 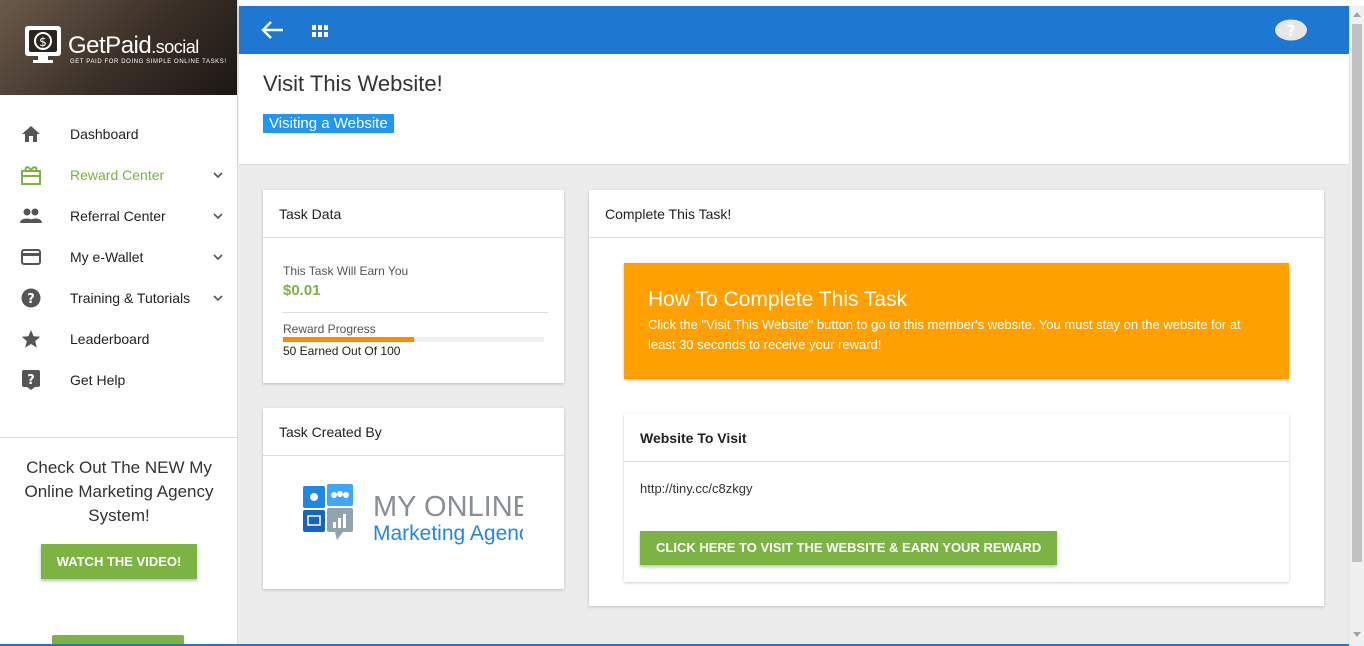 I want to click on sidebar-item-label: Training & Tutorials, so click(x=130, y=297).